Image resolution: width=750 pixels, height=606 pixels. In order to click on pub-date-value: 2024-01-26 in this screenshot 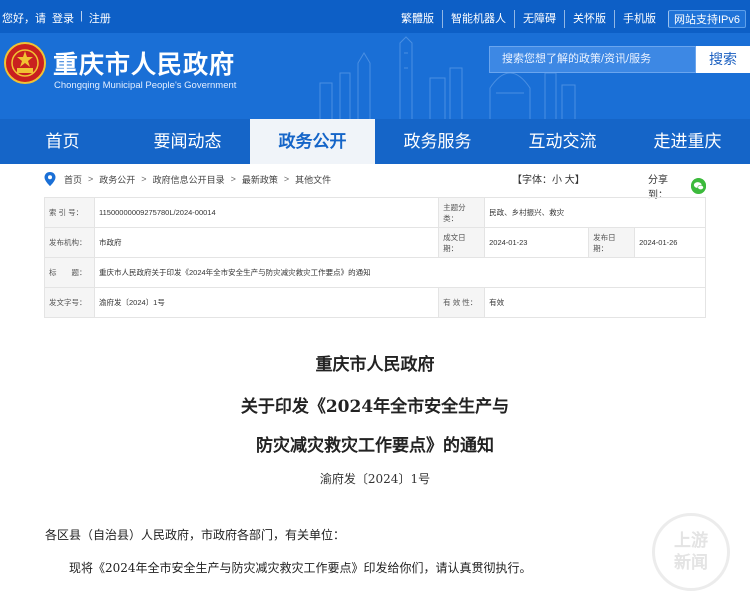, I will do `click(670, 242)`.